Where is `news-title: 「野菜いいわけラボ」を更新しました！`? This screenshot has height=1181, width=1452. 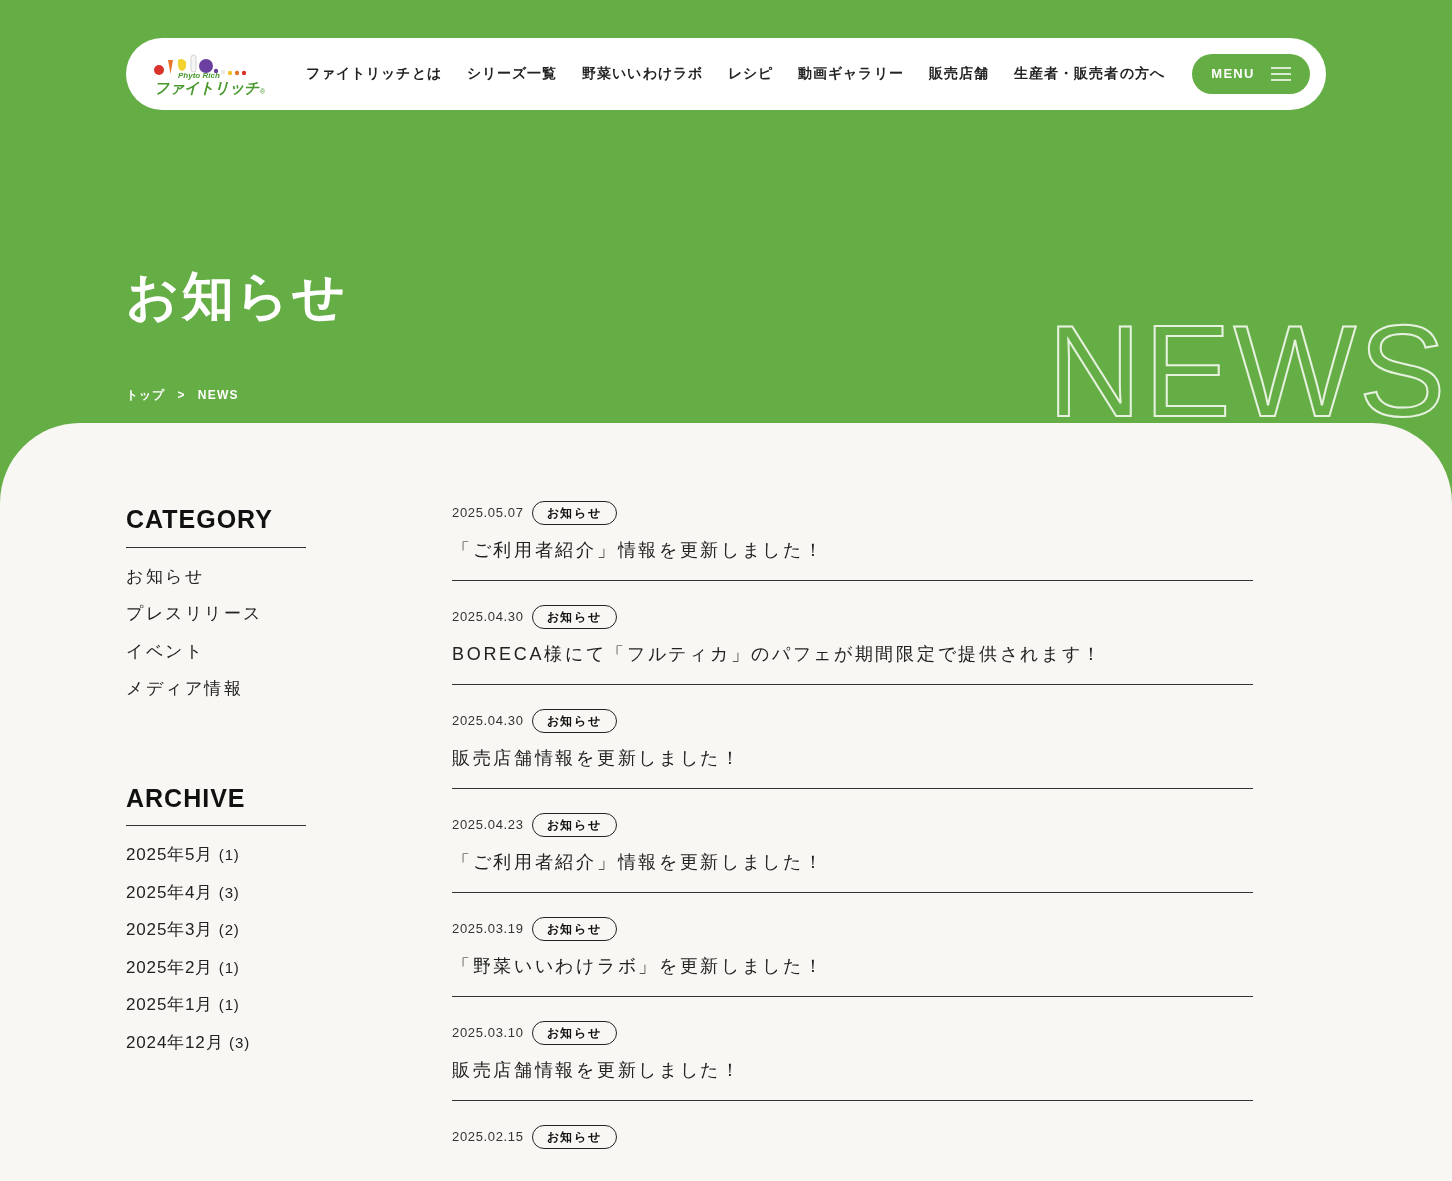 news-title: 「野菜いいわけラボ」を更新しました！ is located at coordinates (852, 966).